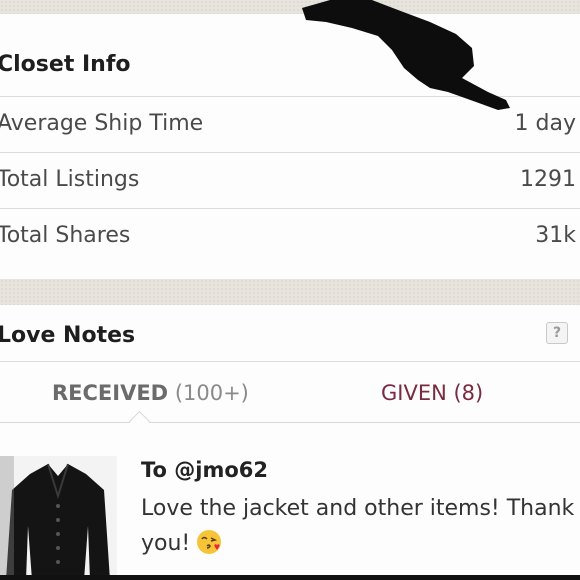  I want to click on love-notes-title: Love Notes, so click(68, 335).